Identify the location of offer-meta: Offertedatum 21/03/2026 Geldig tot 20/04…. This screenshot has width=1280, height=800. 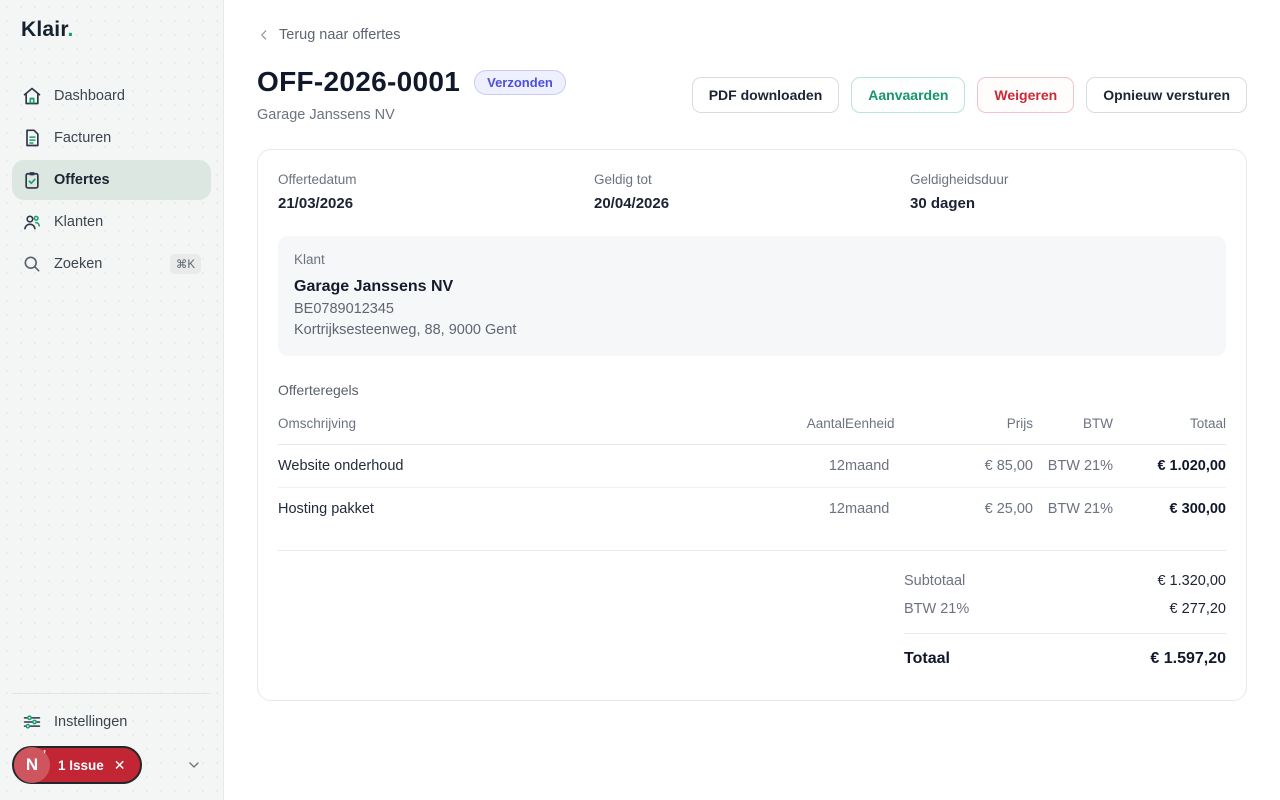
(752, 192).